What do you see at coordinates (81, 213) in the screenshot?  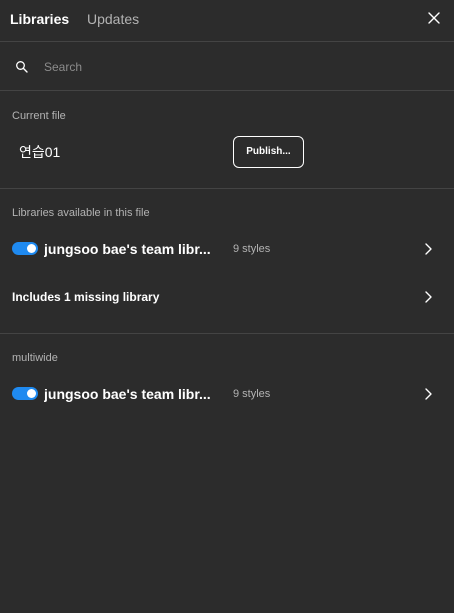 I see `available-libraries-label: Libraries available in this file` at bounding box center [81, 213].